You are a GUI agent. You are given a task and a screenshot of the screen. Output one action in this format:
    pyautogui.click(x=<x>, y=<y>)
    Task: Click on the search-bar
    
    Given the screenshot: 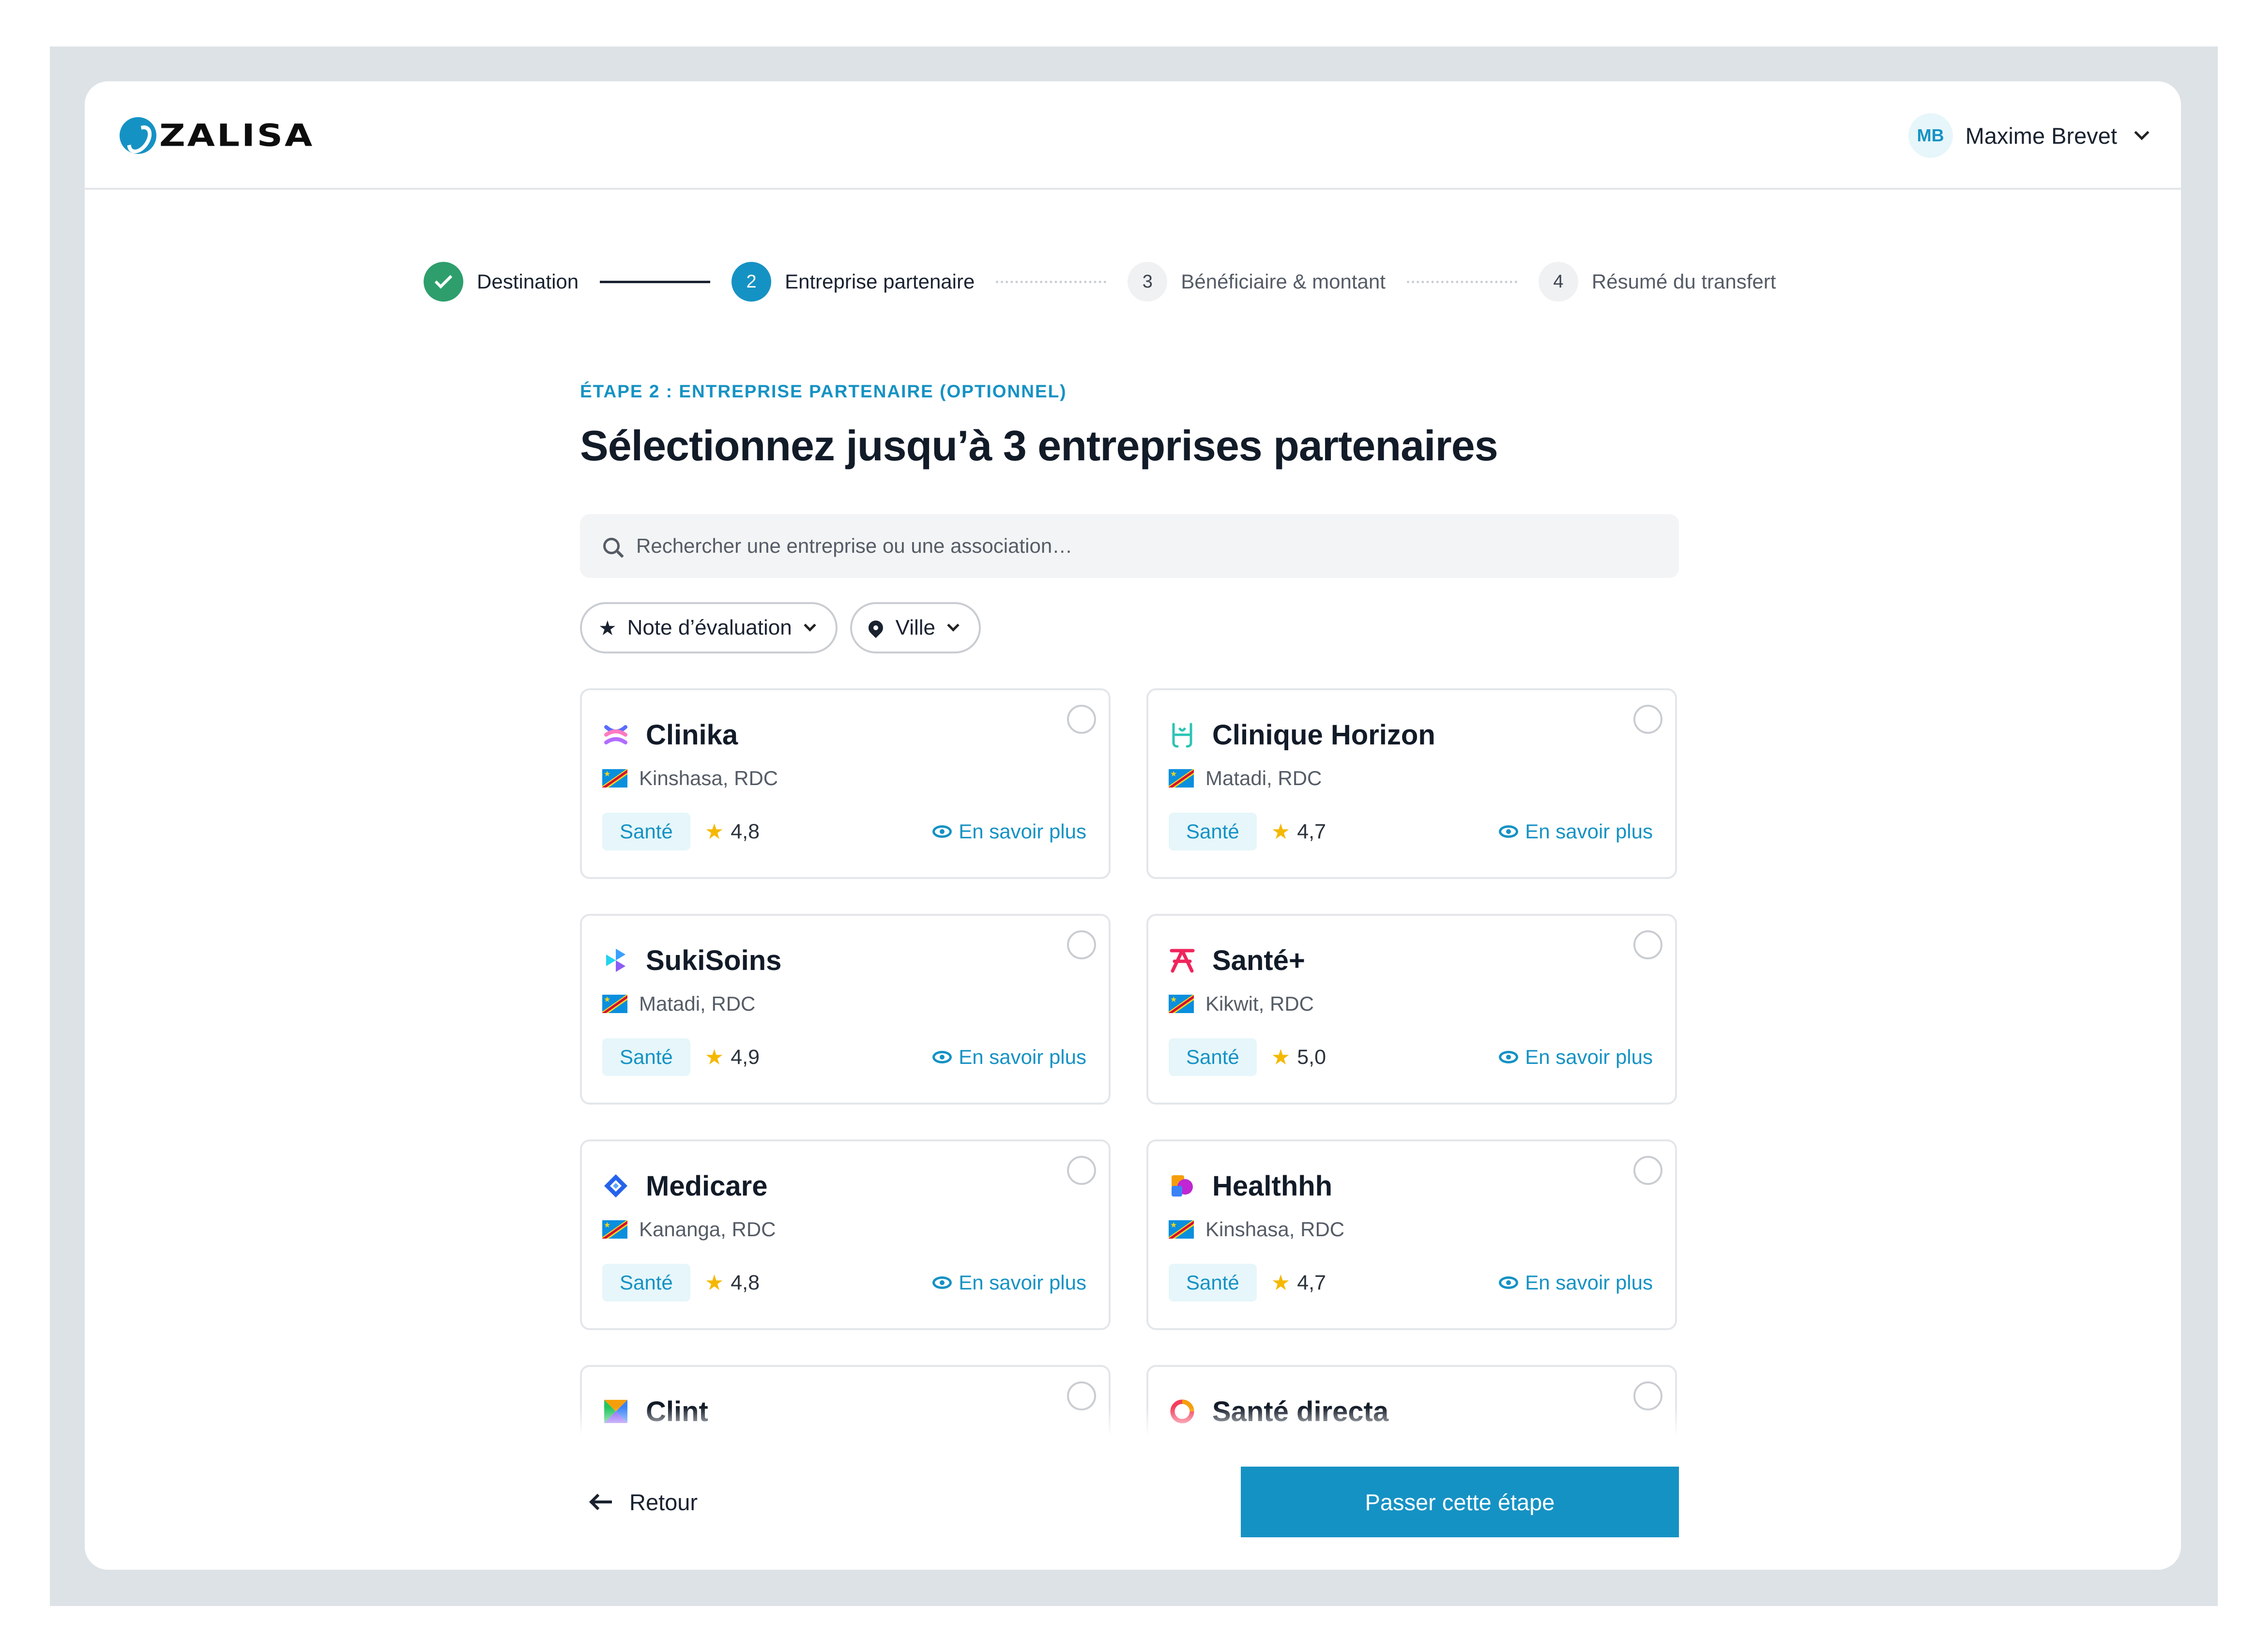 What is the action you would take?
    pyautogui.click(x=1129, y=546)
    